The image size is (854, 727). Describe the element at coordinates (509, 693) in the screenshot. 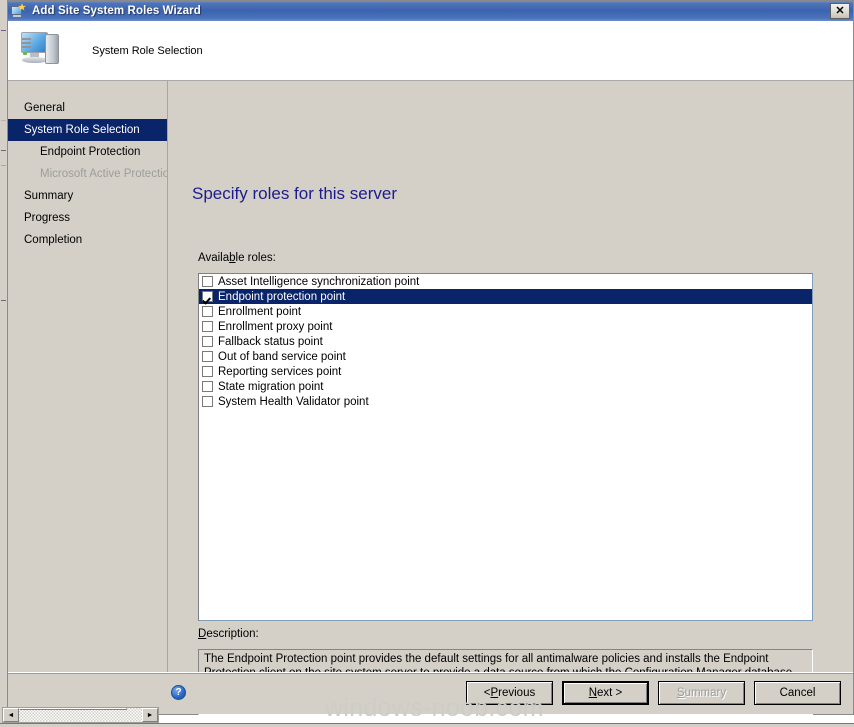

I see `previous-button: < Previous` at that location.